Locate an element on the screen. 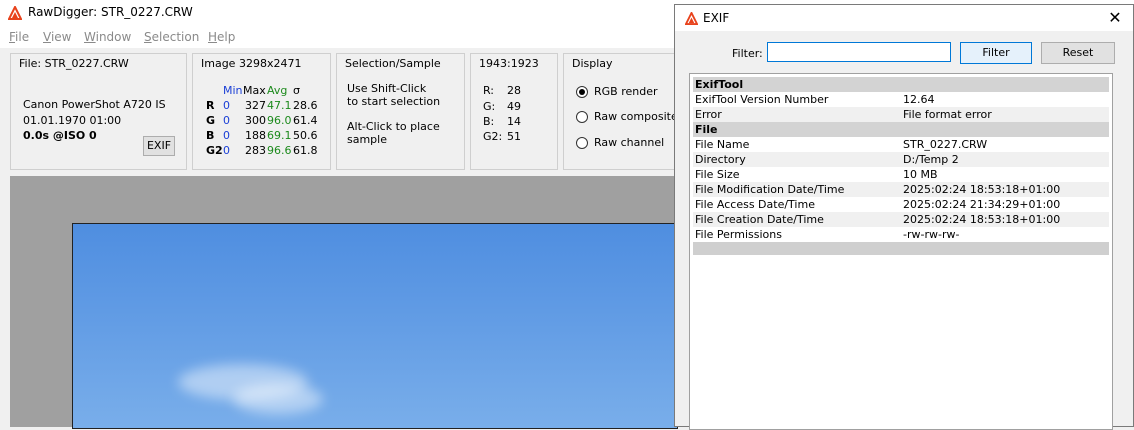  max-header: Max is located at coordinates (254, 90).